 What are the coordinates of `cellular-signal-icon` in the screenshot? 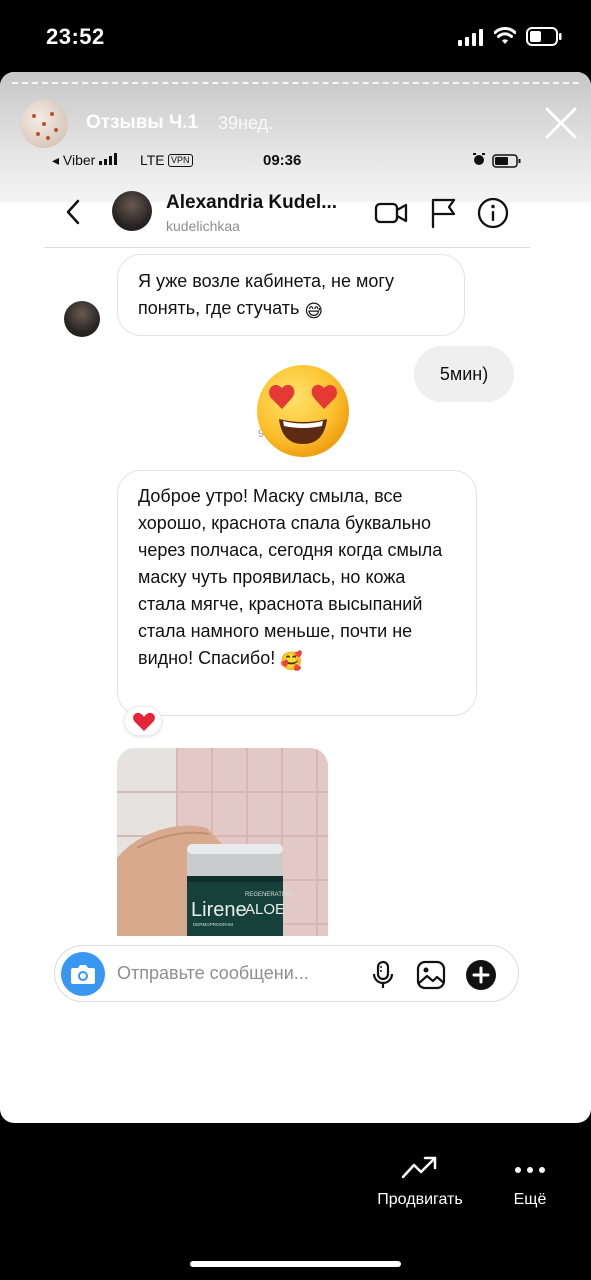 It's located at (470, 37).